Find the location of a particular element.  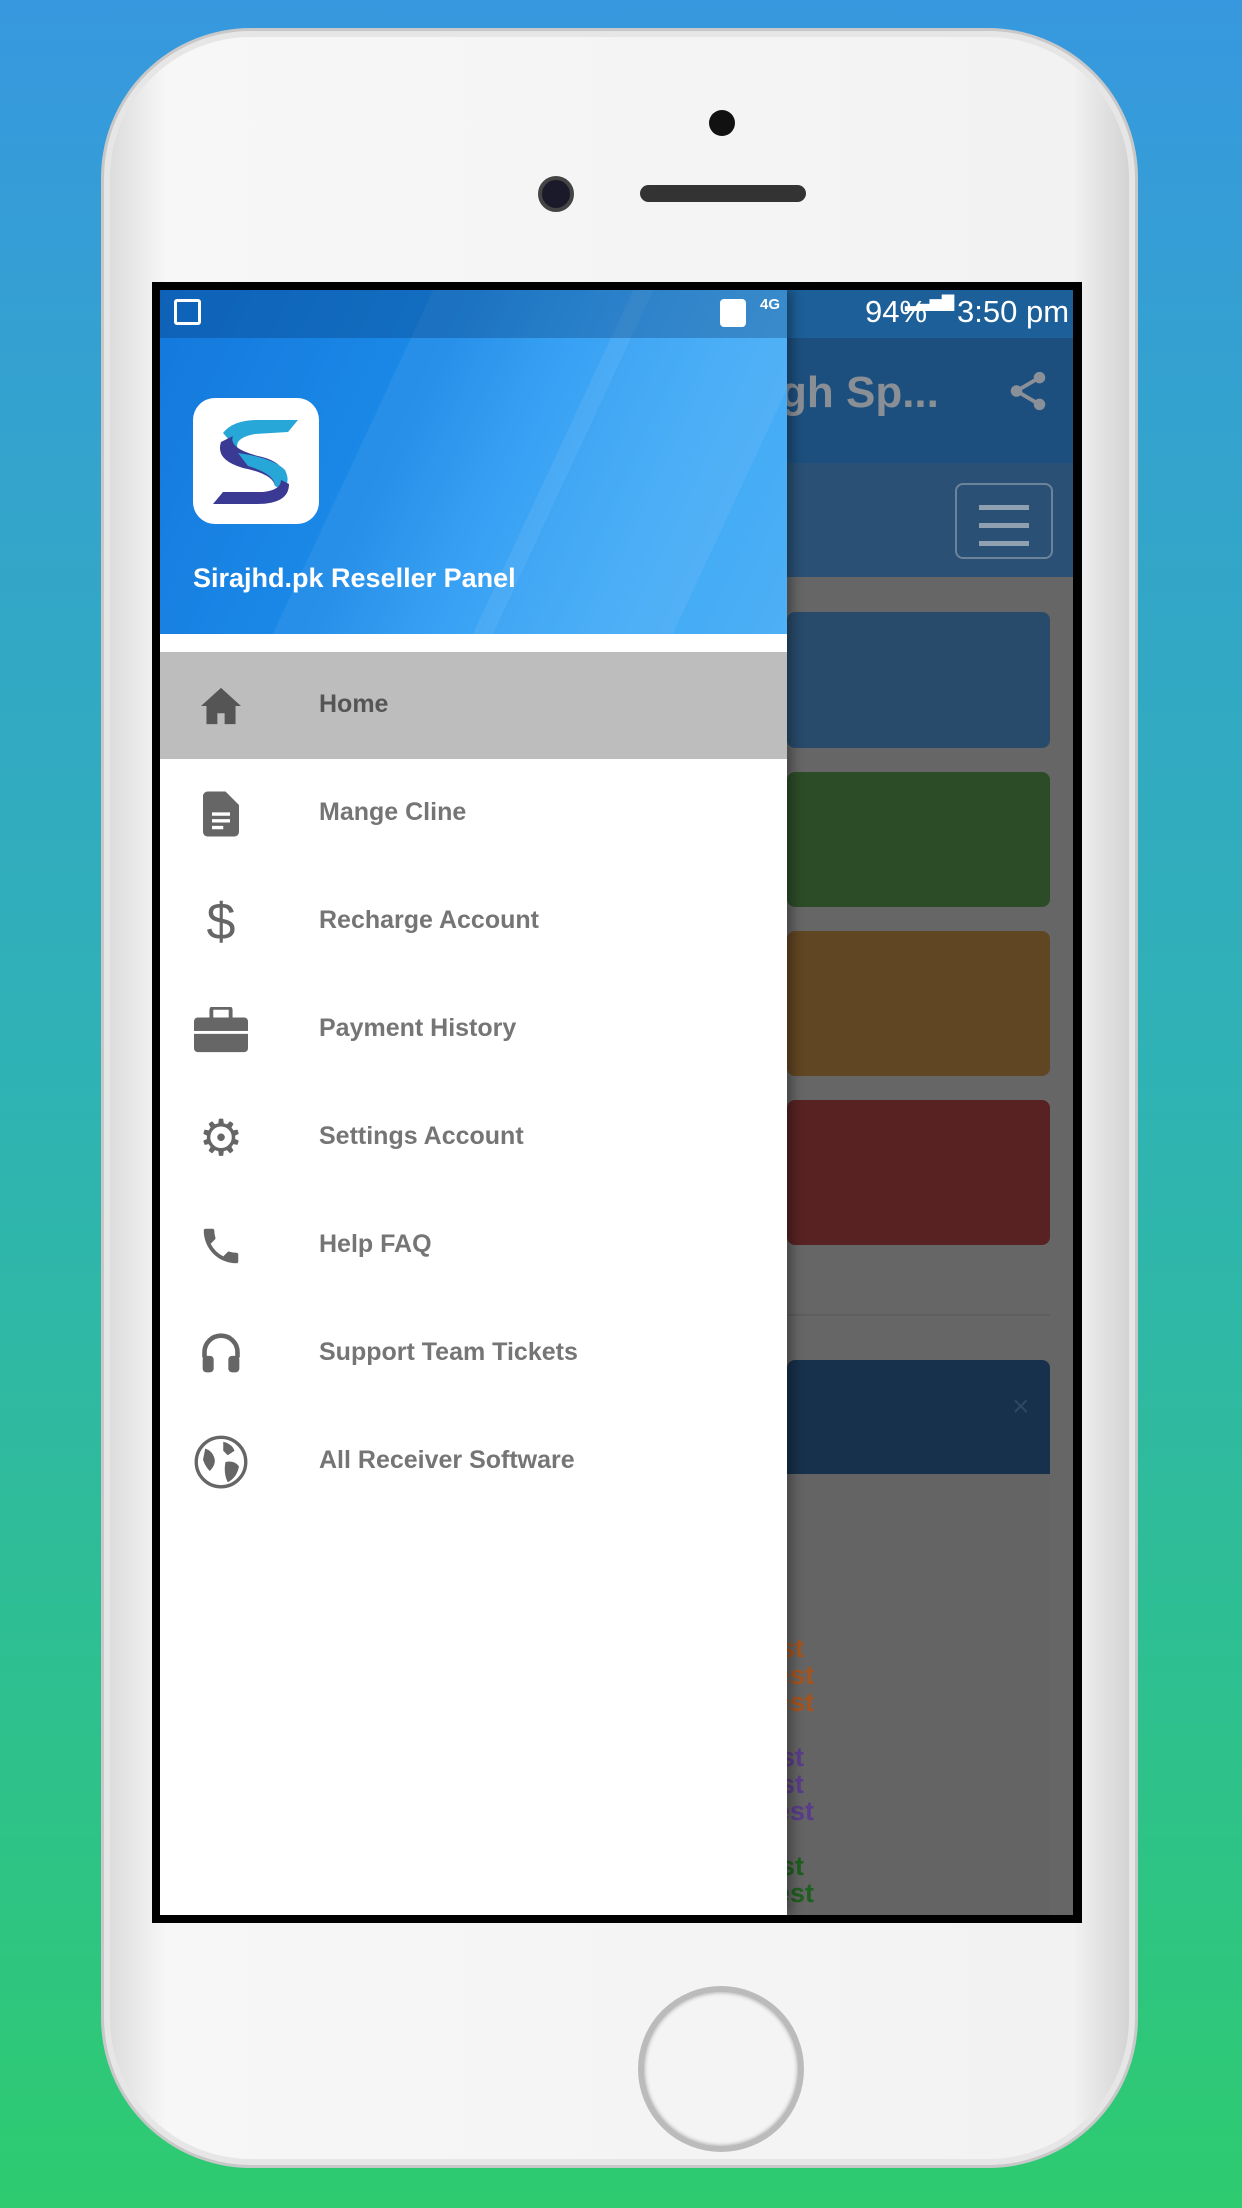

notice-header: × is located at coordinates (918, 1417).